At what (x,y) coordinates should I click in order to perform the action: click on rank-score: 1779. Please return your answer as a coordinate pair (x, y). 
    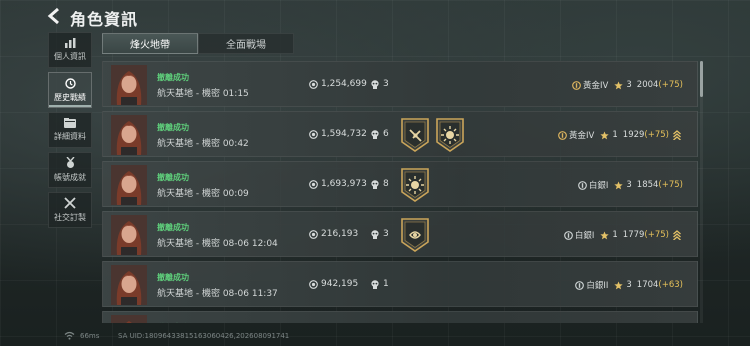
    Looking at the image, I should click on (633, 235).